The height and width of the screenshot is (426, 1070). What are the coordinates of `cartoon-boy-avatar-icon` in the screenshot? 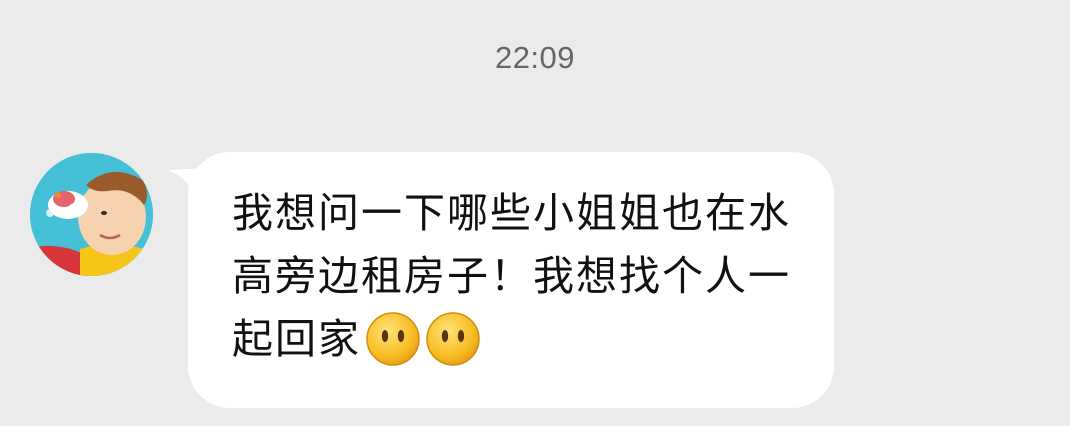 It's located at (91, 214).